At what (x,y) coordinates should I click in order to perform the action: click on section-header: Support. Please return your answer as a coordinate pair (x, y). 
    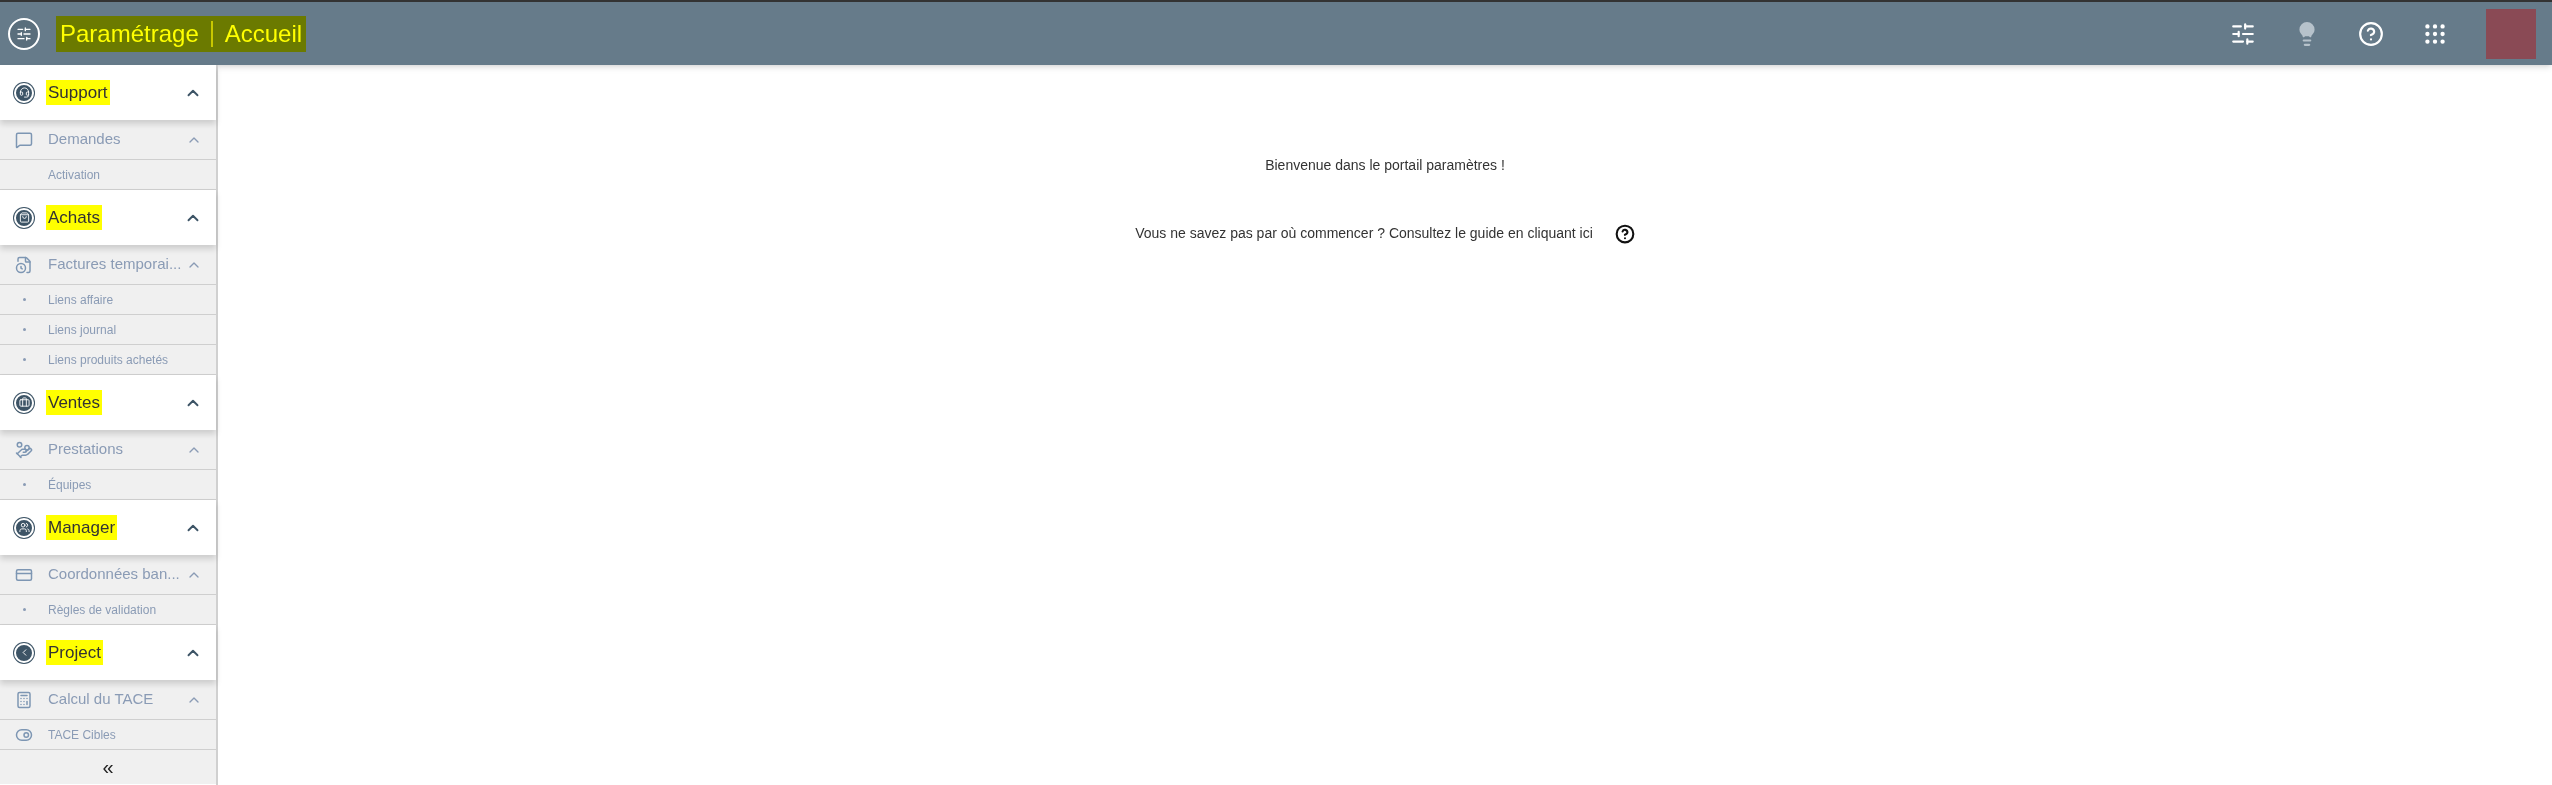
    Looking at the image, I should click on (108, 92).